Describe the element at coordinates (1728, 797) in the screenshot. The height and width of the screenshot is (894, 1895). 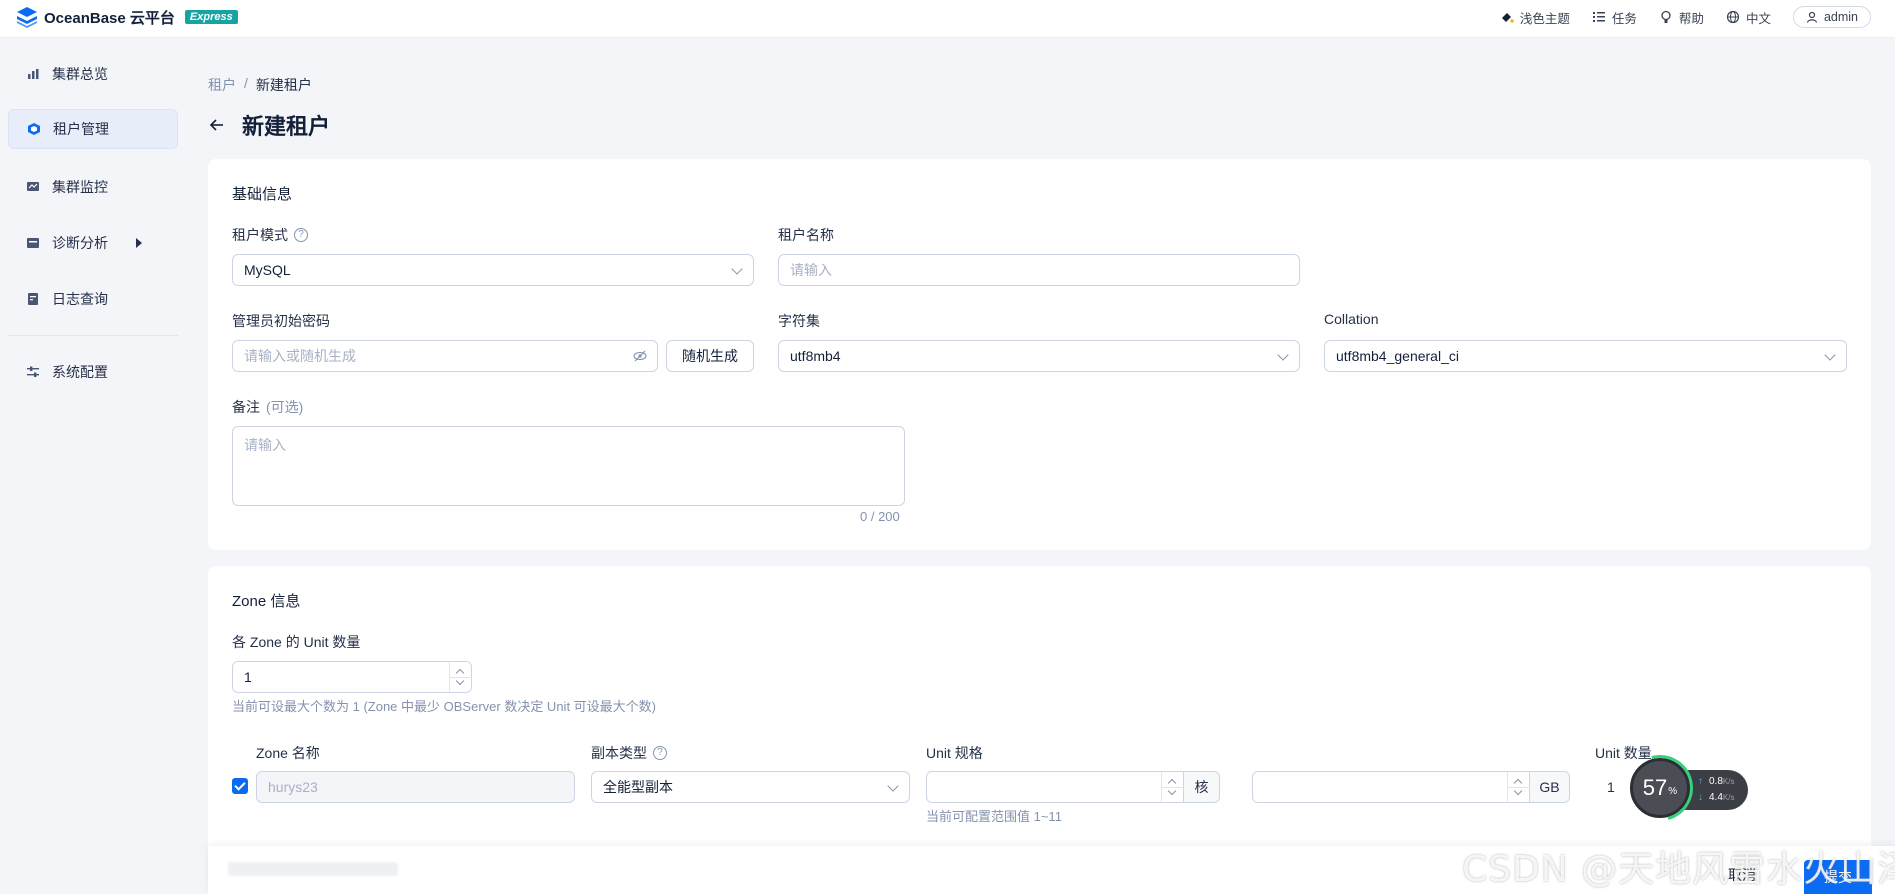
I see `download-unit: K/s` at that location.